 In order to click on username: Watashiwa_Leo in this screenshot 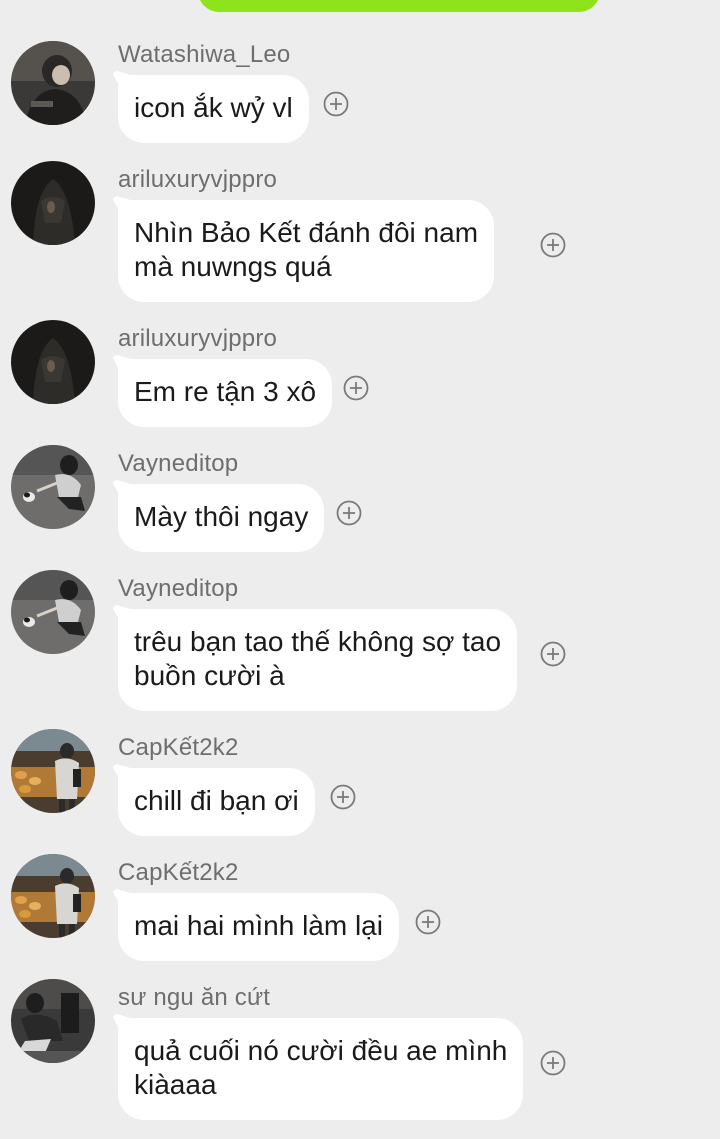, I will do `click(204, 55)`.